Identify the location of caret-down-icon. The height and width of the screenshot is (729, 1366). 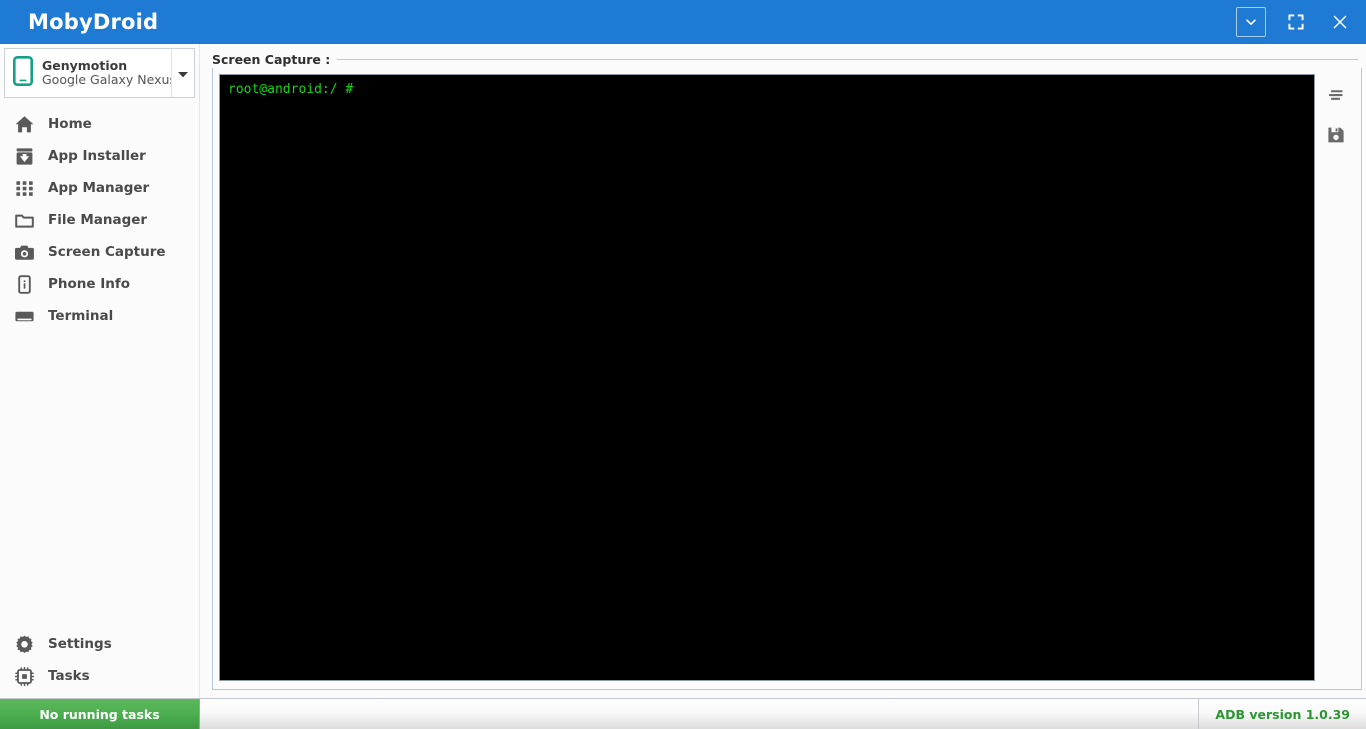
(183, 73).